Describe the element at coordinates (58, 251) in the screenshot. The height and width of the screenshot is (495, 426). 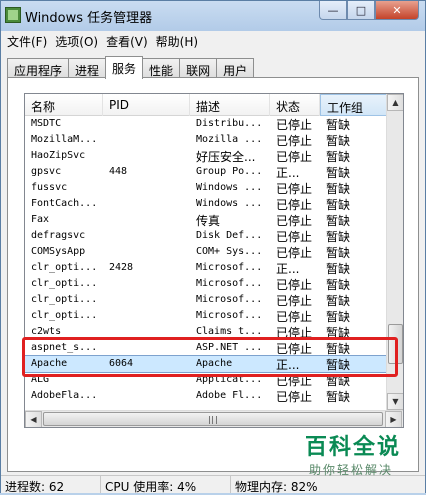
I see `cell-name: COMSysApp` at that location.